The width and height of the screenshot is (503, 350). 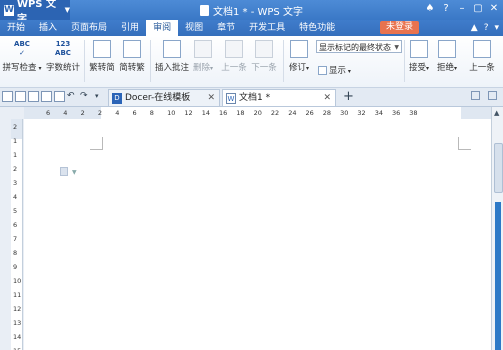 What do you see at coordinates (194, 28) in the screenshot?
I see `tab-view: 视图` at bounding box center [194, 28].